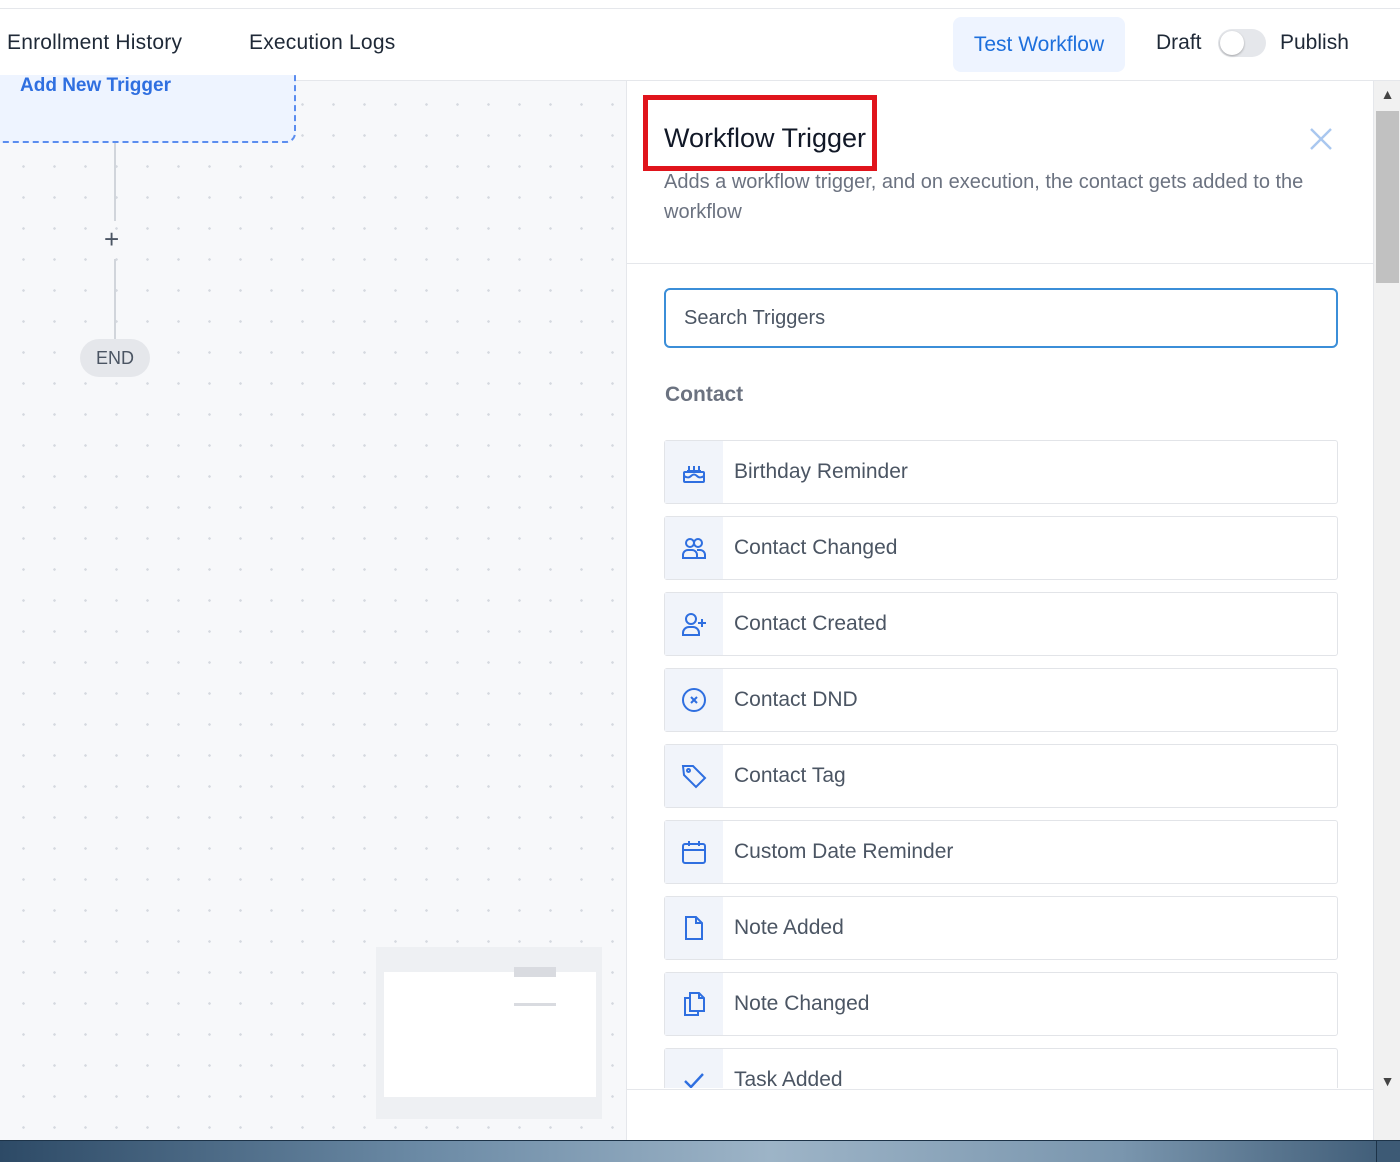 Image resolution: width=1400 pixels, height=1162 pixels. I want to click on toggle-knob, so click(1232, 43).